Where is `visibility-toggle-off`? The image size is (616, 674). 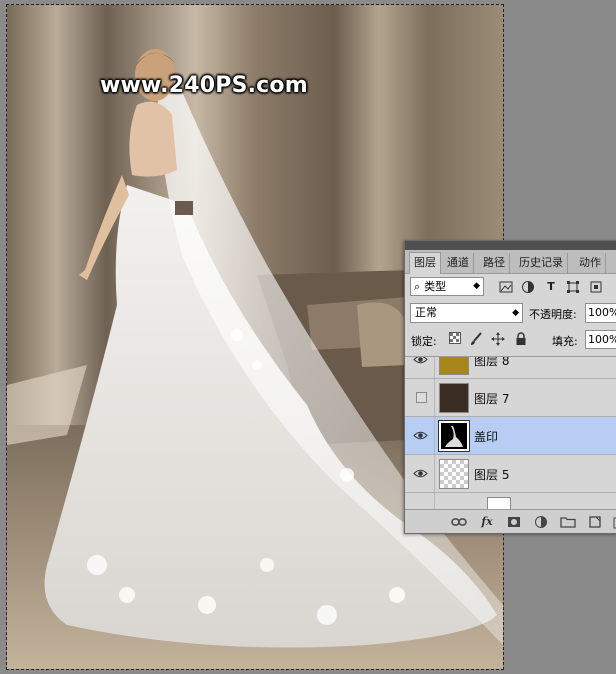 visibility-toggle-off is located at coordinates (421, 397).